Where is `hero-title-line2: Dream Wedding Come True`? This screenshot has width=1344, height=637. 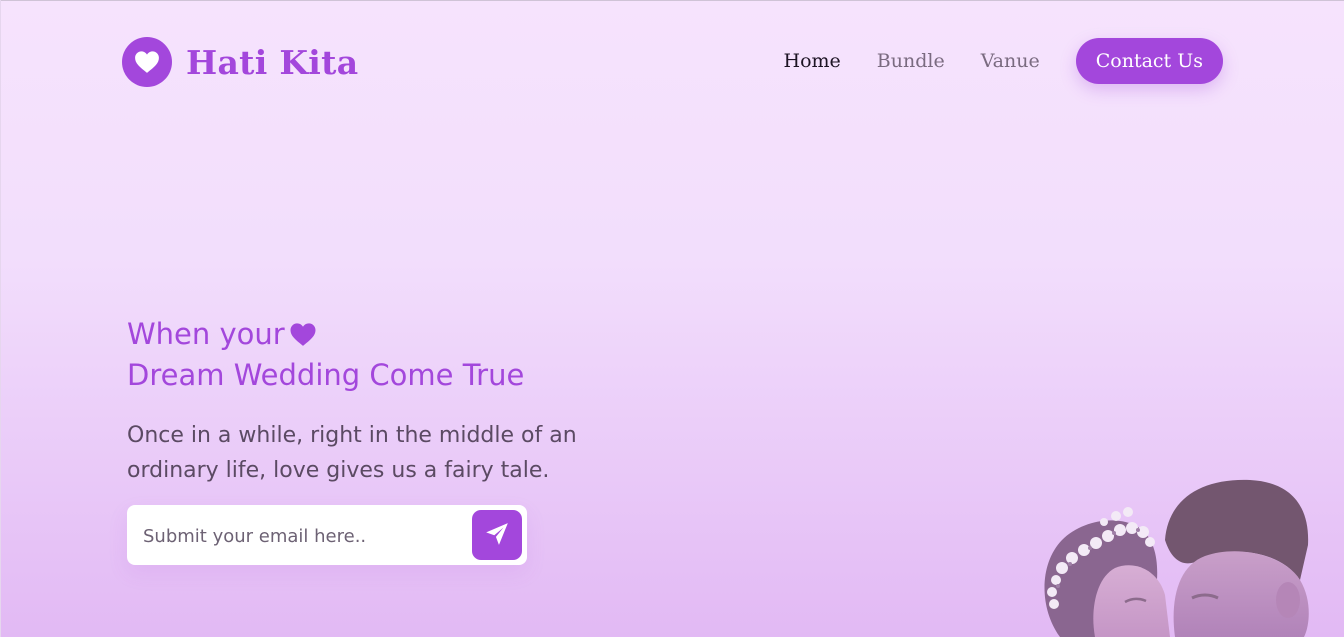 hero-title-line2: Dream Wedding Come True is located at coordinates (326, 375).